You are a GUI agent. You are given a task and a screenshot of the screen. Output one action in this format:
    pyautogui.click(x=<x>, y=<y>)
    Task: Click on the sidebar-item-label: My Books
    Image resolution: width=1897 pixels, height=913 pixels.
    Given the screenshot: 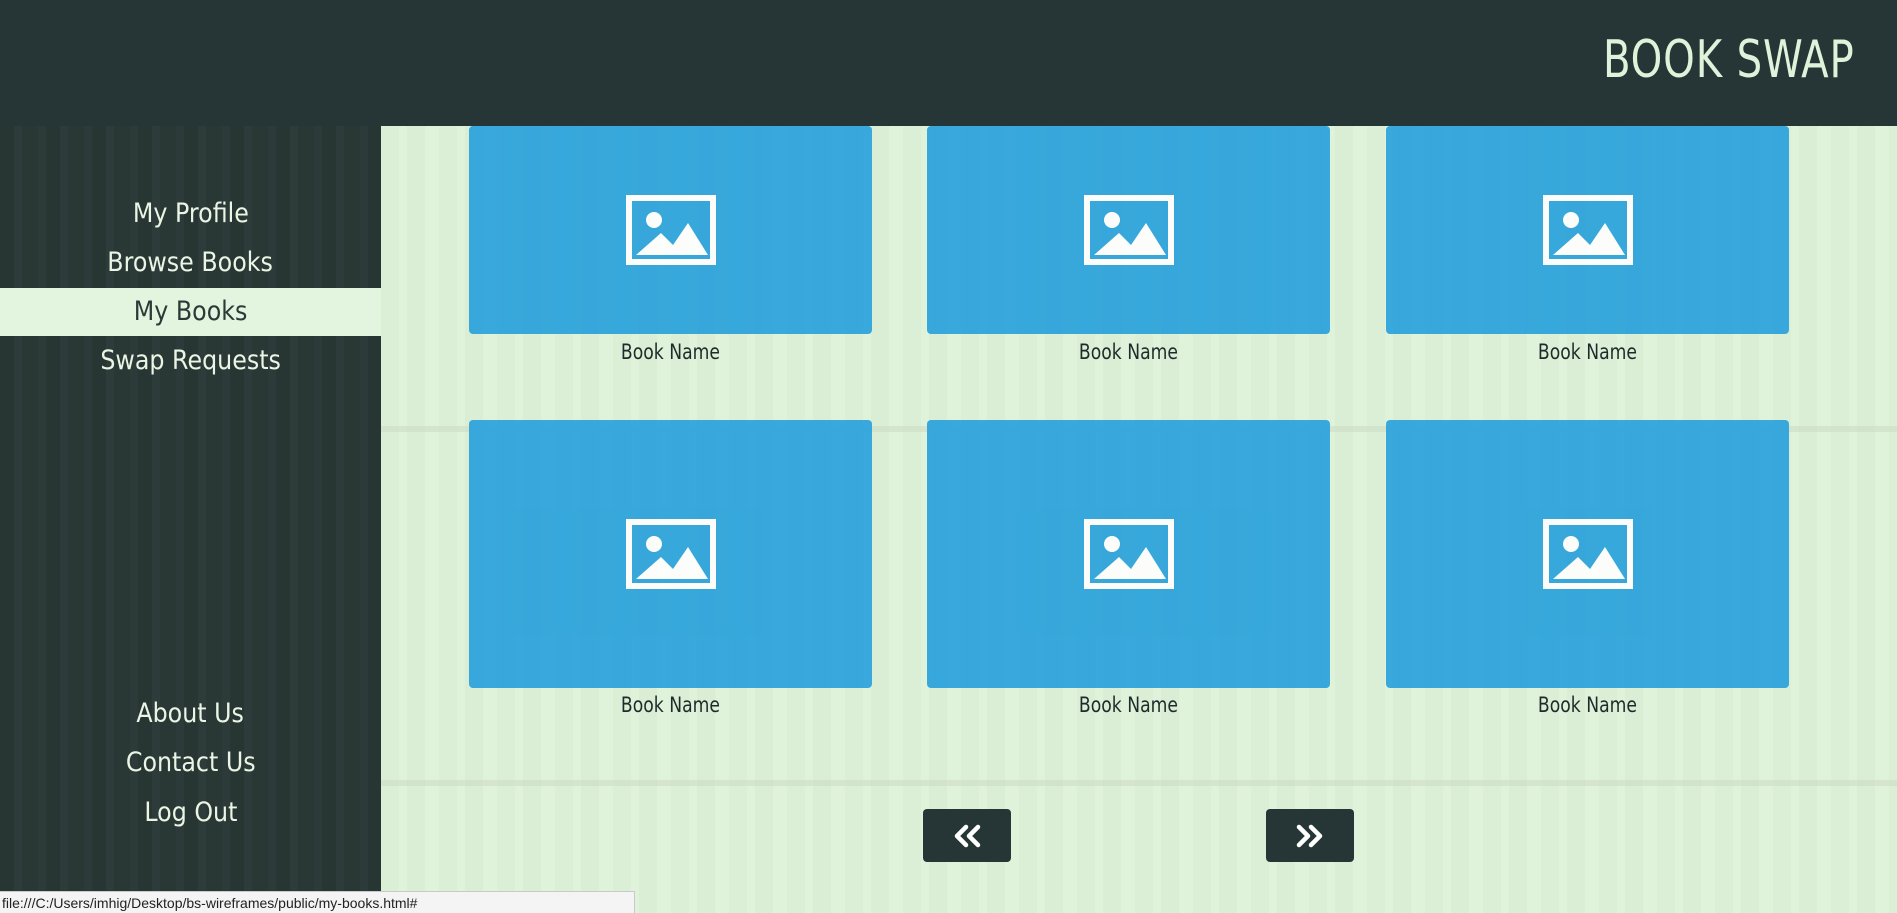 What is the action you would take?
    pyautogui.click(x=190, y=311)
    